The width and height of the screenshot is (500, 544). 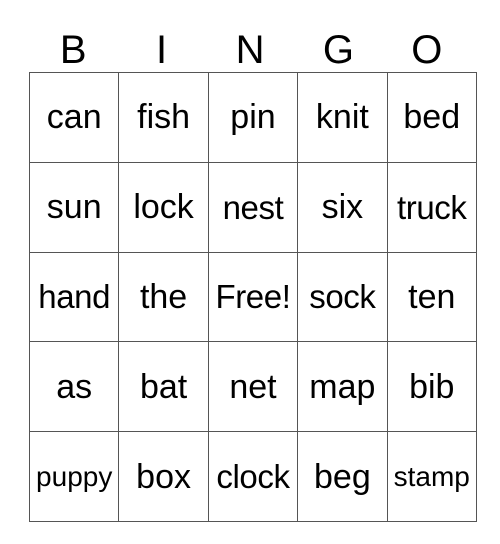 I want to click on header-letter-n: N, so click(x=250, y=50).